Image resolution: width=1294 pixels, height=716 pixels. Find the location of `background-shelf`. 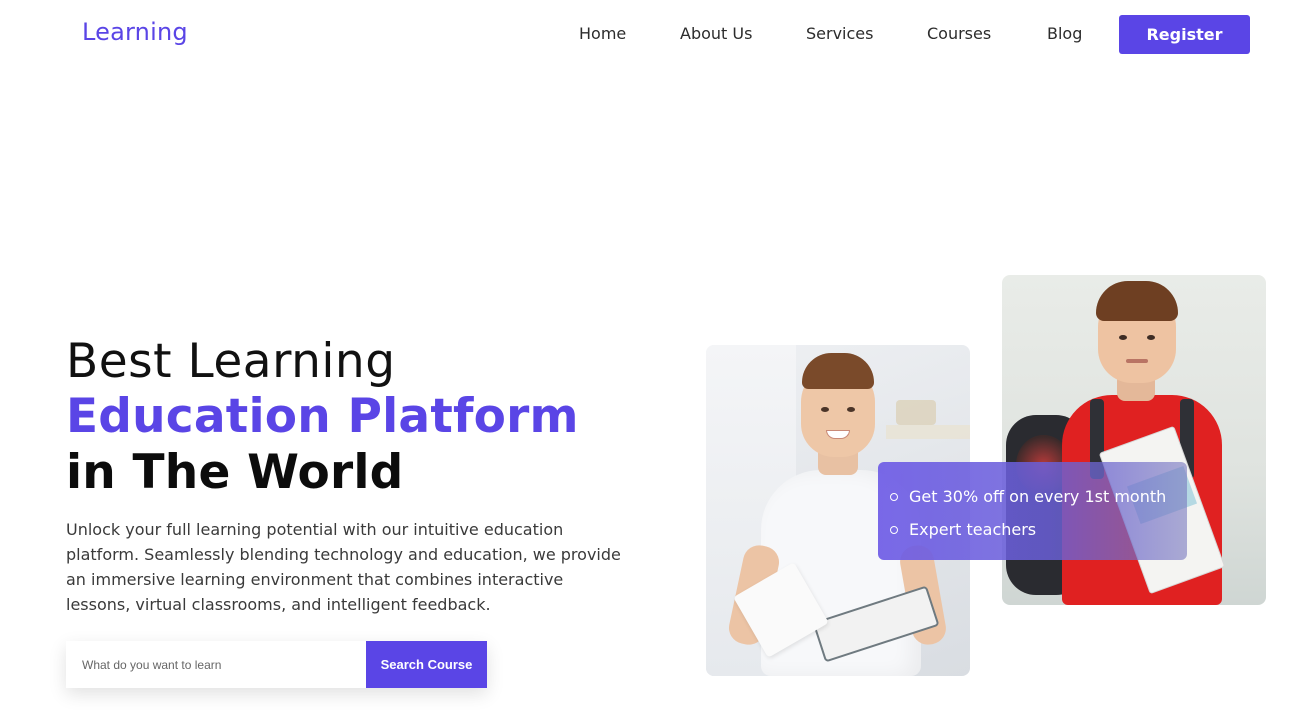

background-shelf is located at coordinates (928, 432).